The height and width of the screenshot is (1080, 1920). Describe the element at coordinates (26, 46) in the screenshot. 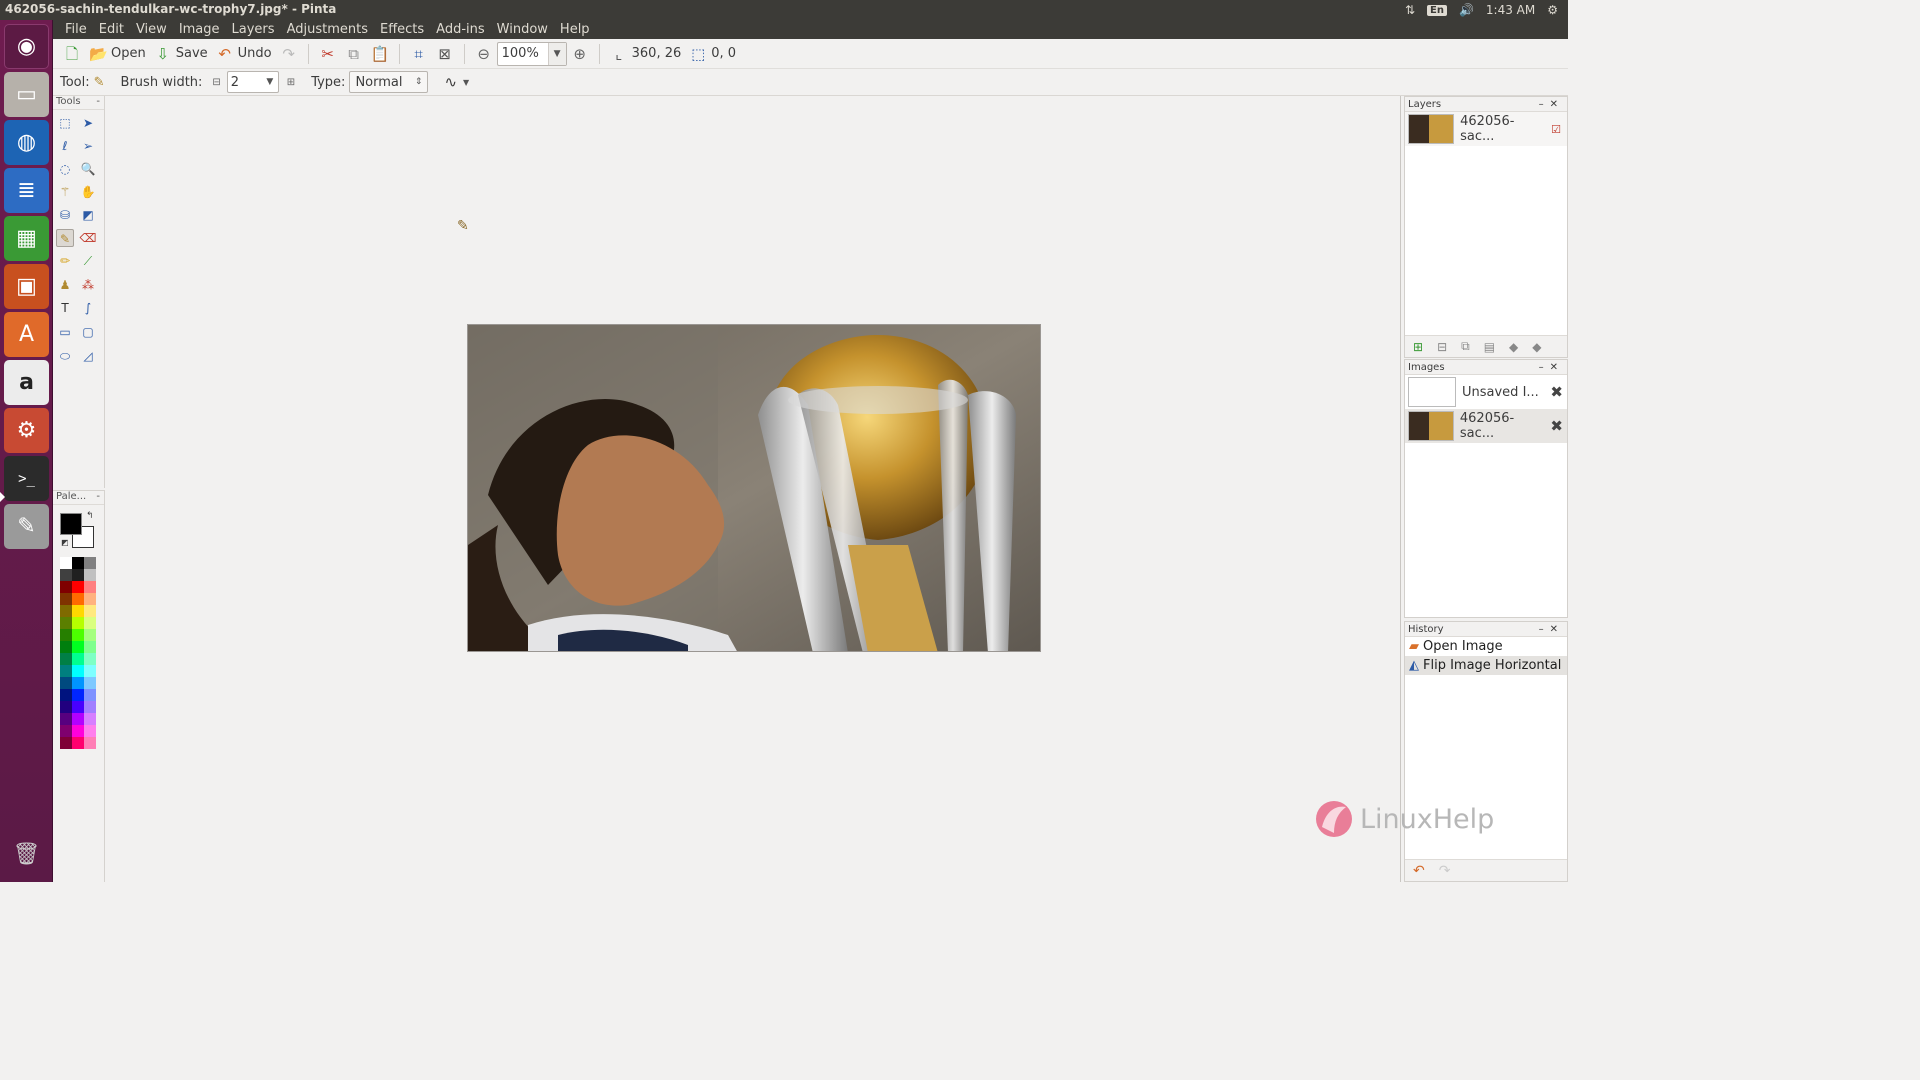

I see `ubuntu-dash-icon: ◉` at that location.